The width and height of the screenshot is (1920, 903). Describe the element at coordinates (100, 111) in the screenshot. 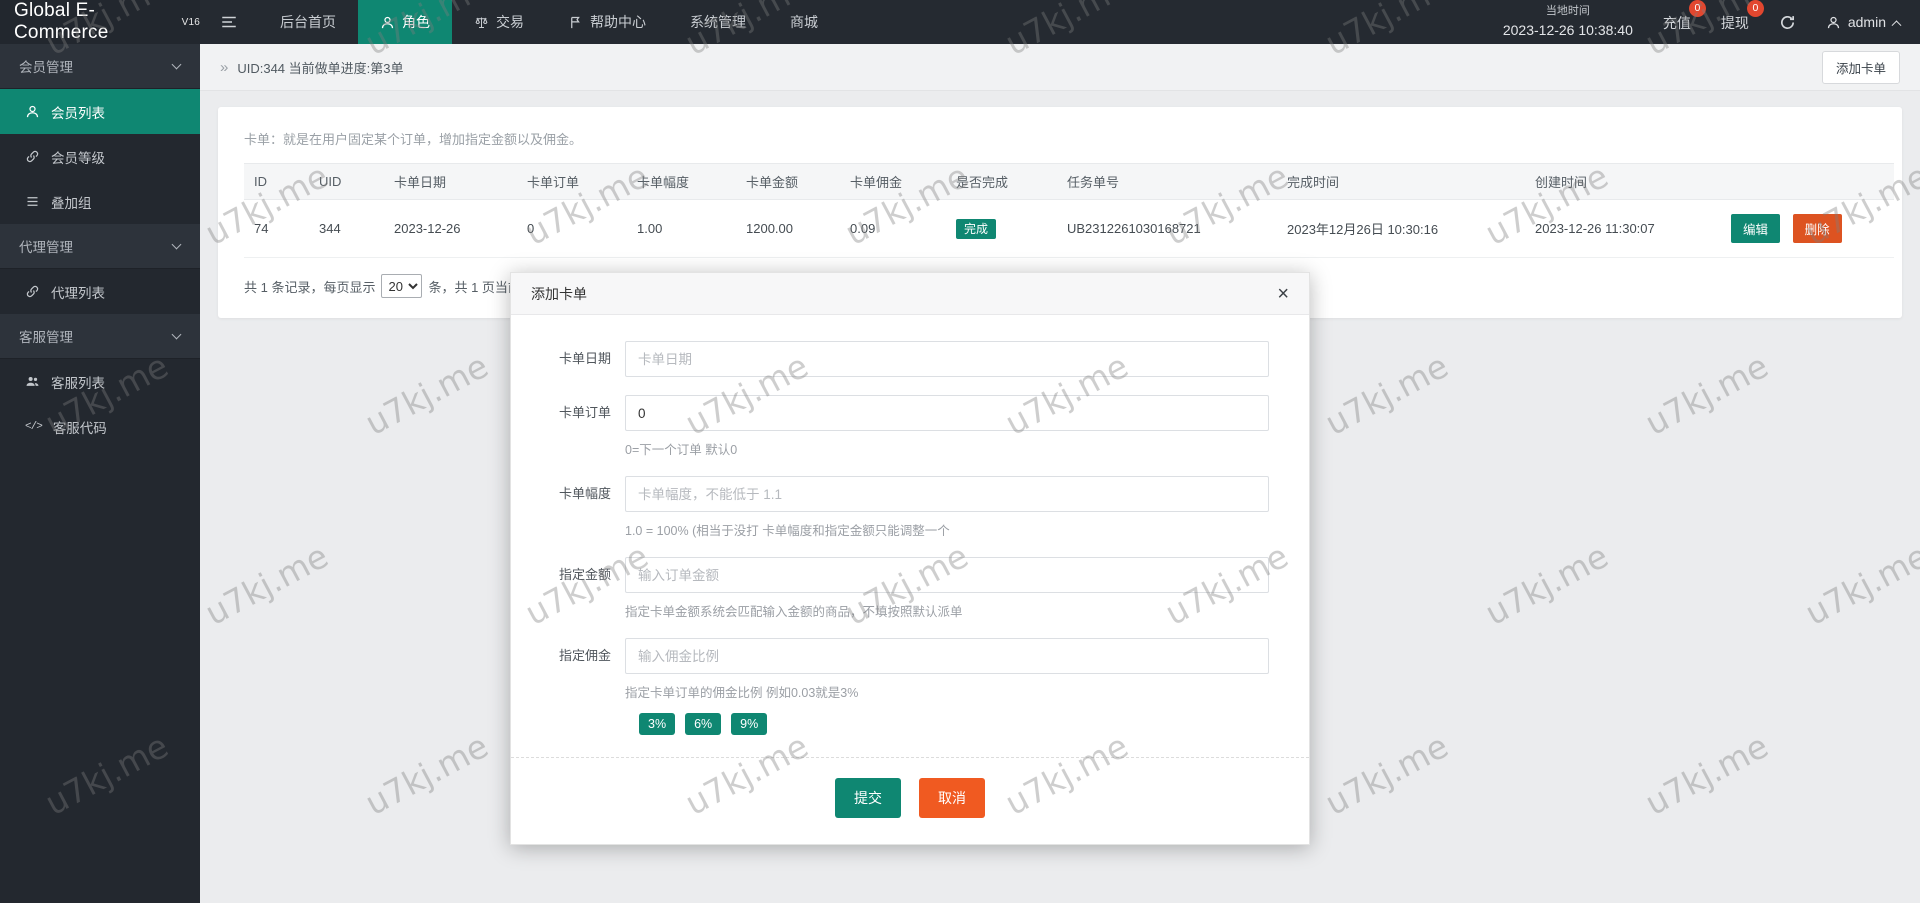

I see `sidebar-item-member-list: 会员列表` at that location.